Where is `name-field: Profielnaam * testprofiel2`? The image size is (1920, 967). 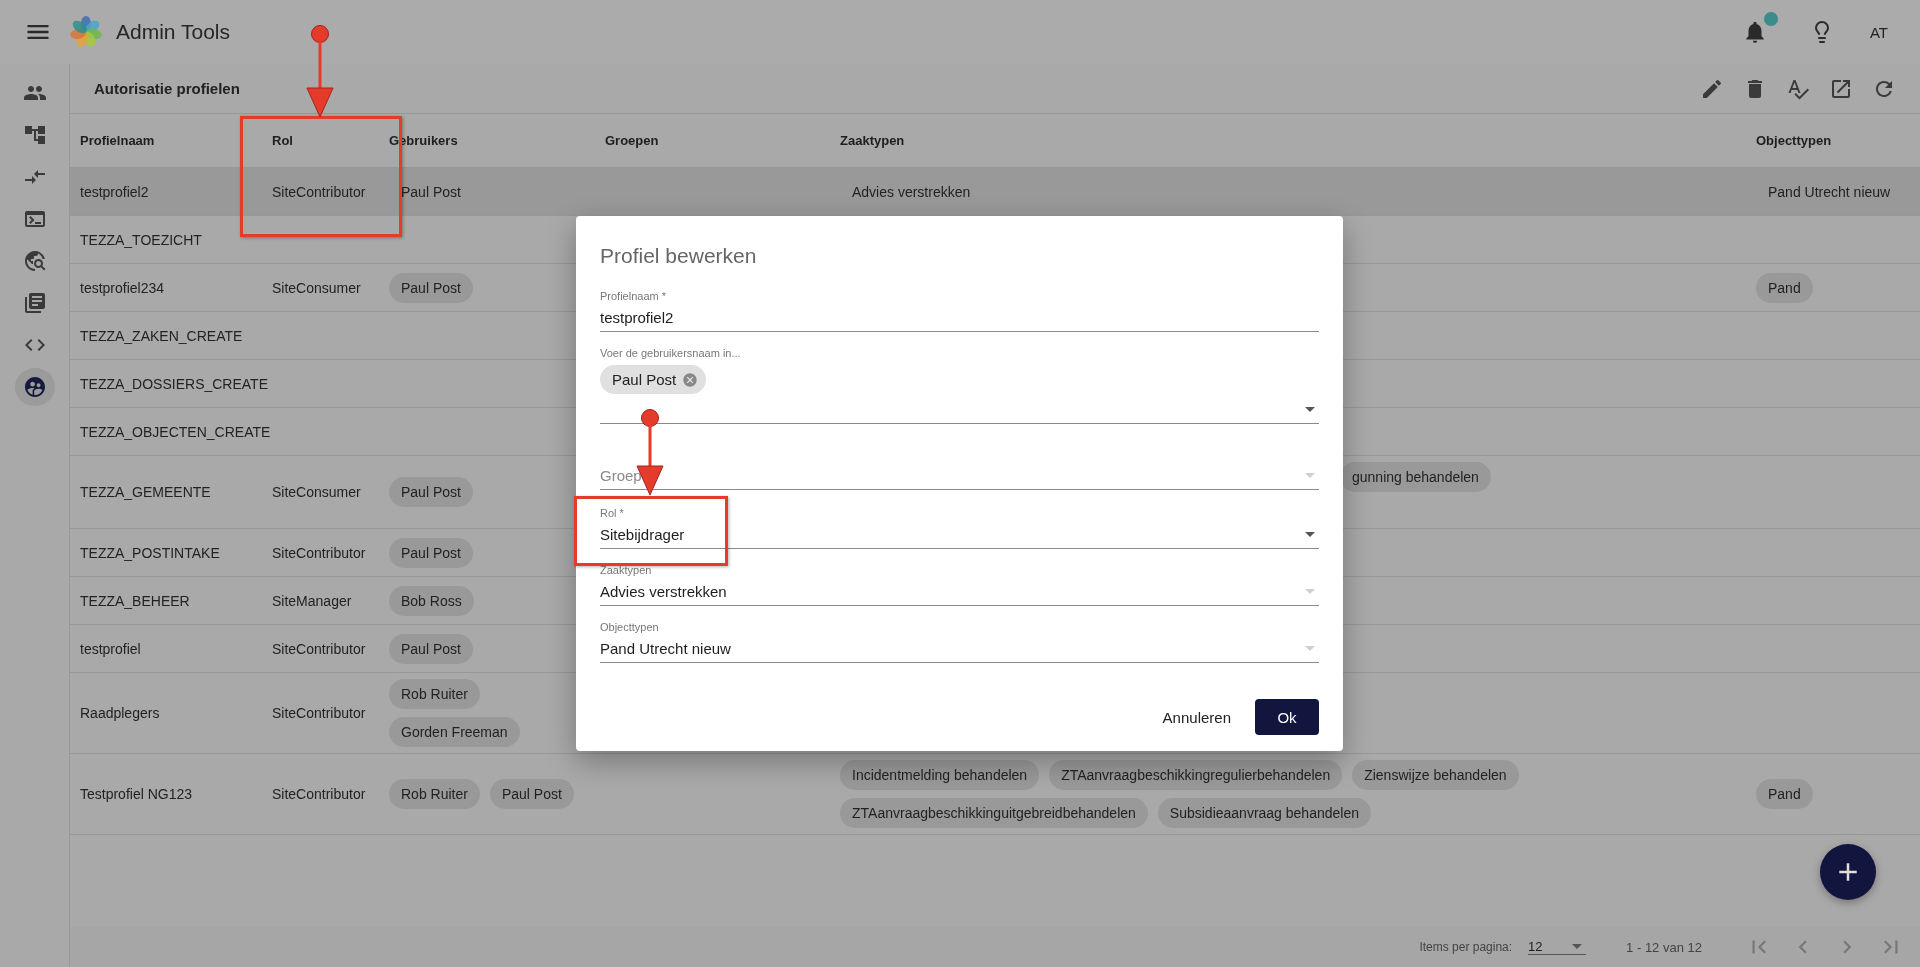 name-field: Profielnaam * testprofiel2 is located at coordinates (959, 311).